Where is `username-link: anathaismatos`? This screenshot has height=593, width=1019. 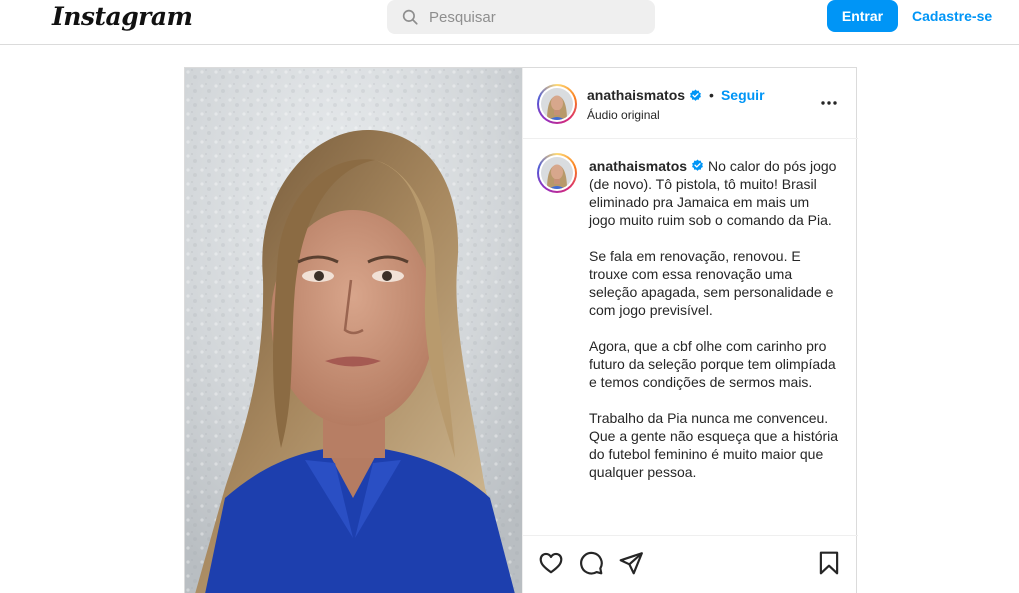
username-link: anathaismatos is located at coordinates (636, 95).